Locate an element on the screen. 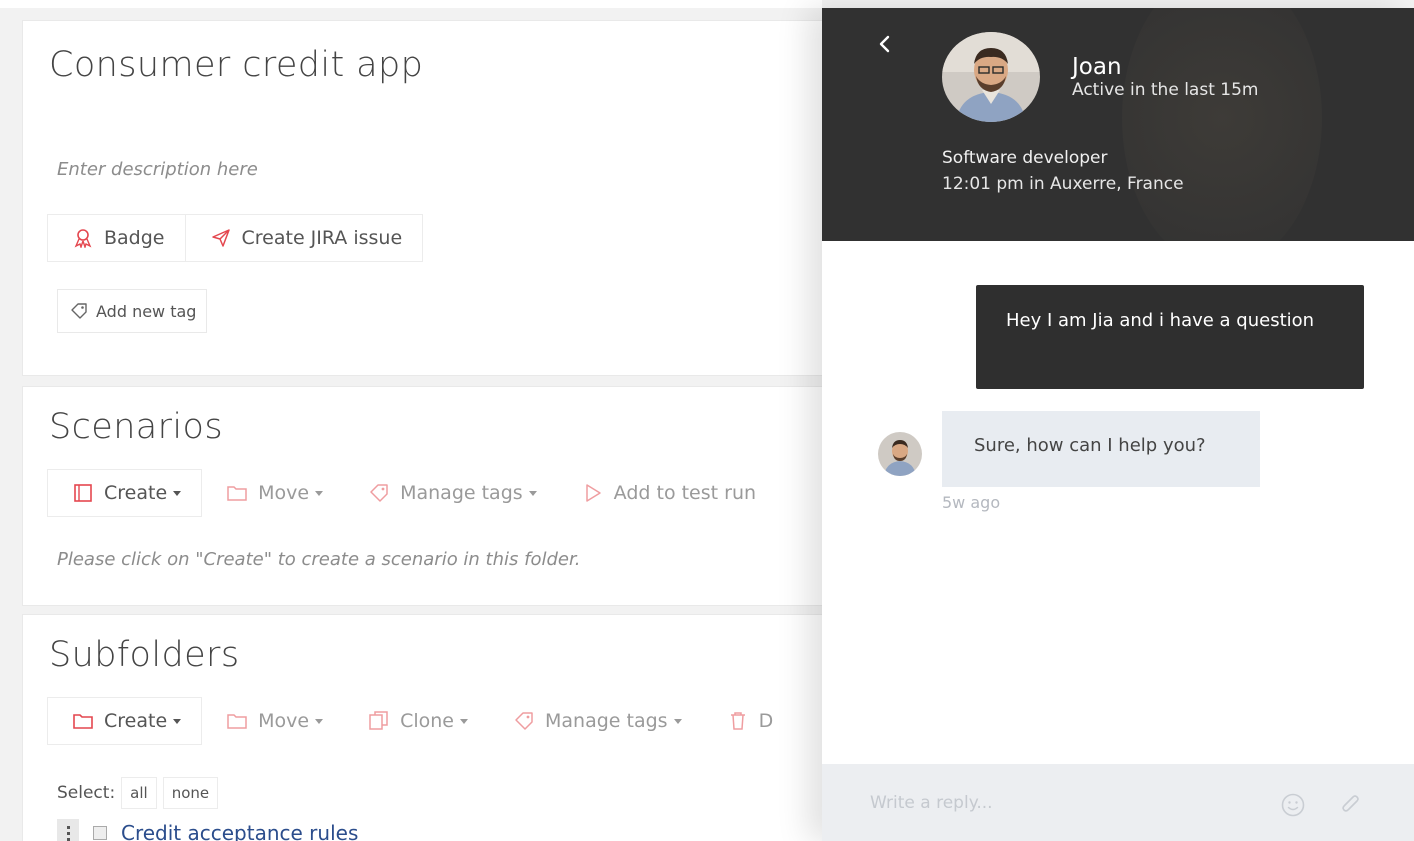 This screenshot has height=841, width=1414. create-jira-issue-label: Create JIRA issue is located at coordinates (322, 238).